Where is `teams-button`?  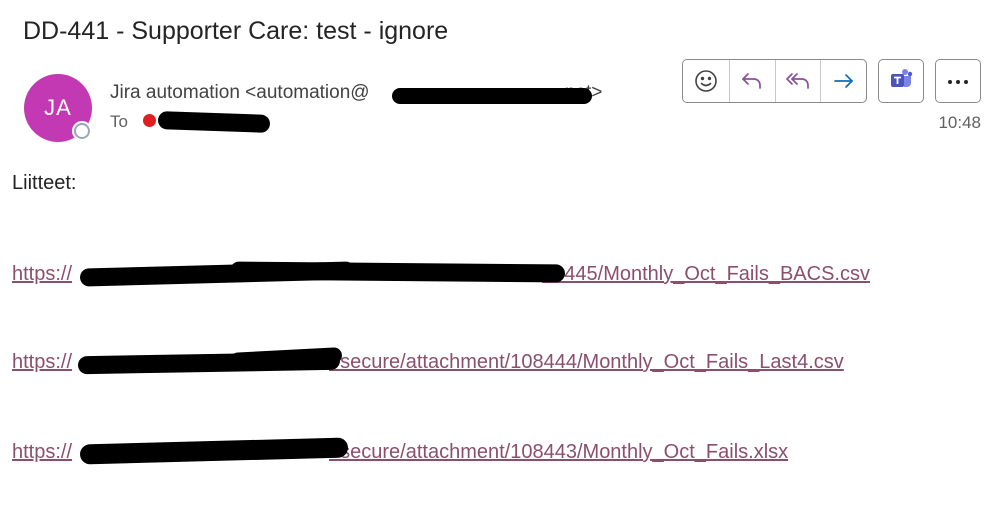 teams-button is located at coordinates (901, 81).